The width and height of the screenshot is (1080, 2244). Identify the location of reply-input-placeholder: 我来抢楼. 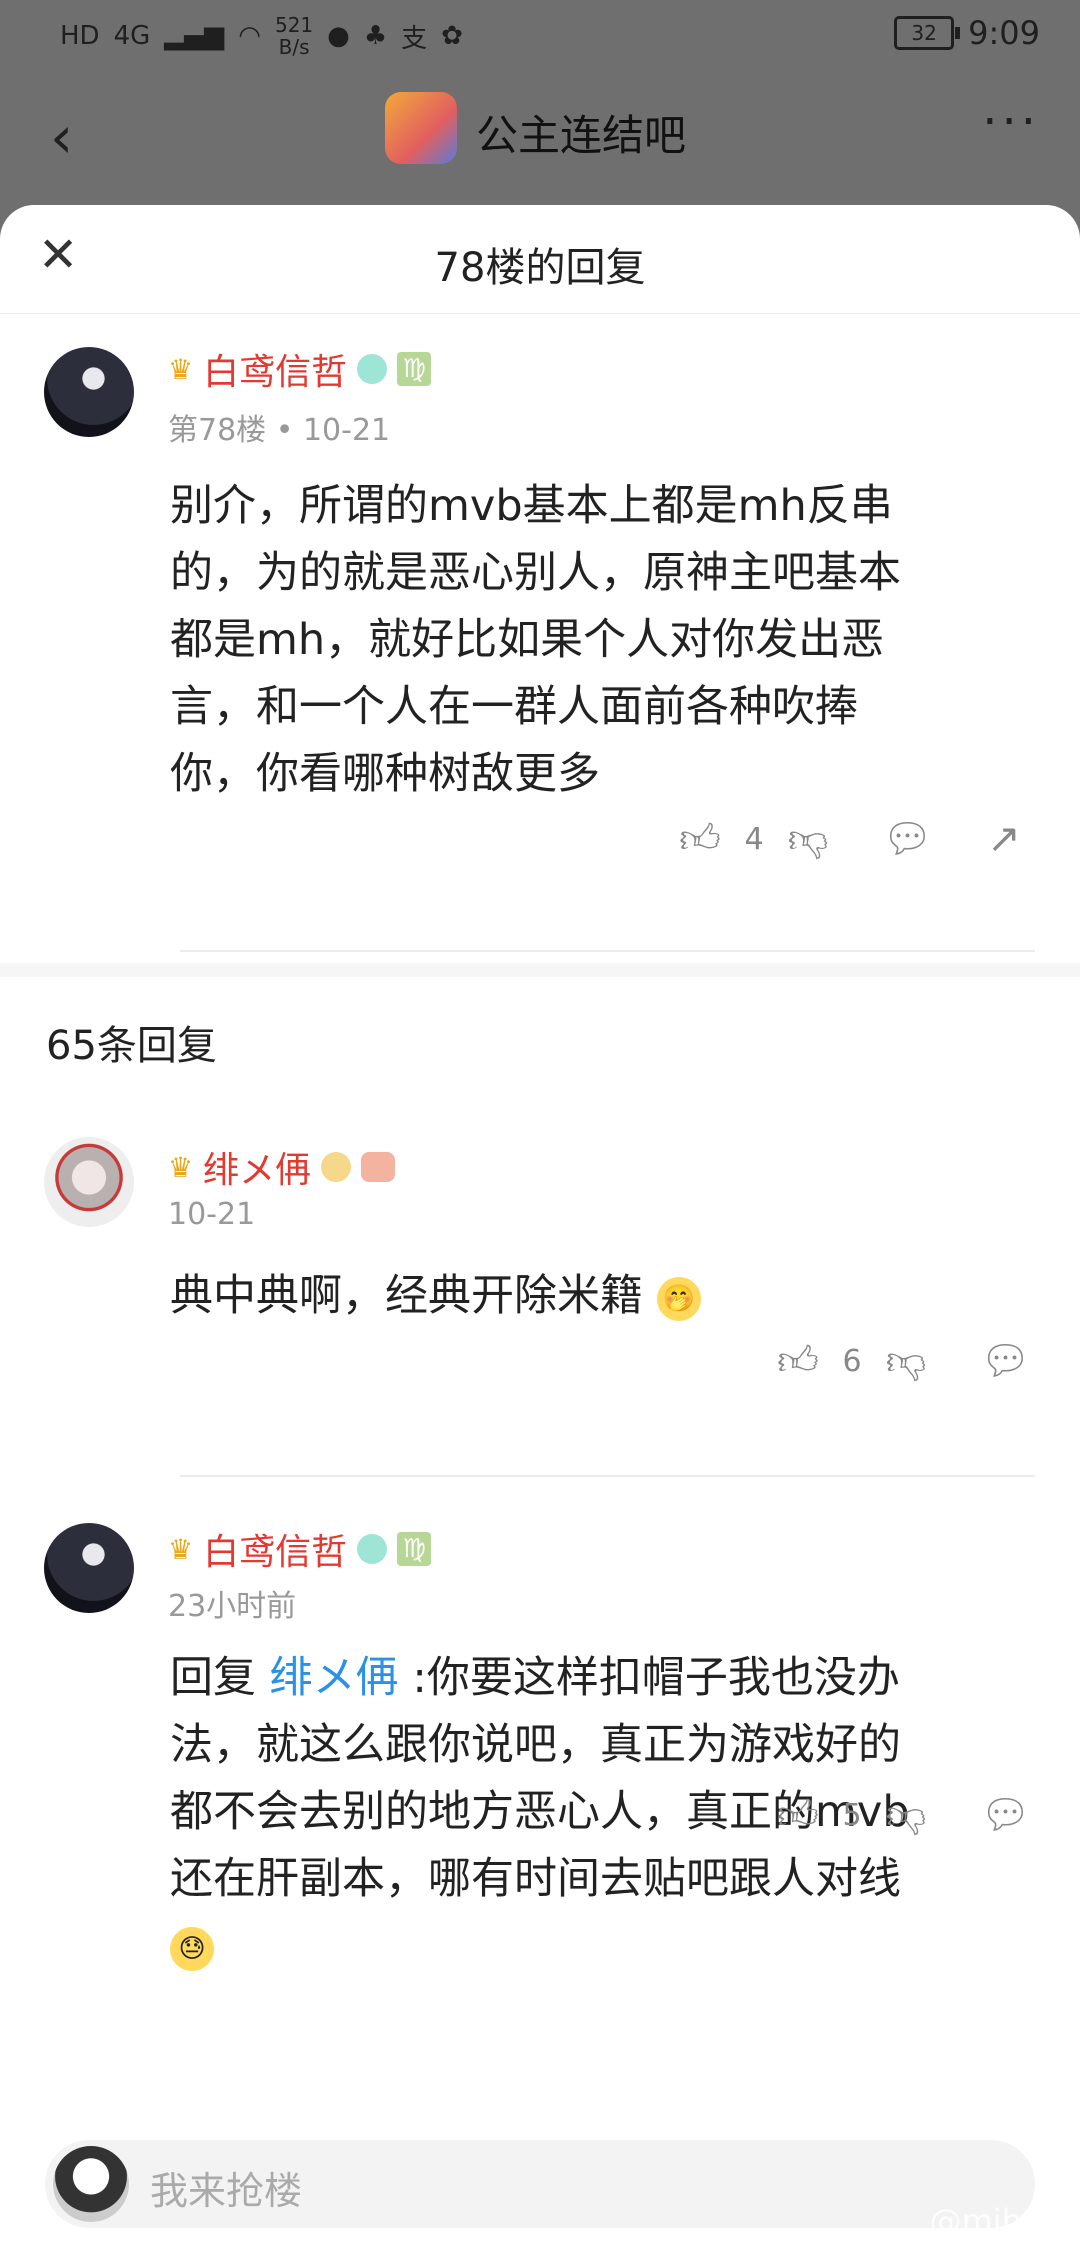
(226, 2187).